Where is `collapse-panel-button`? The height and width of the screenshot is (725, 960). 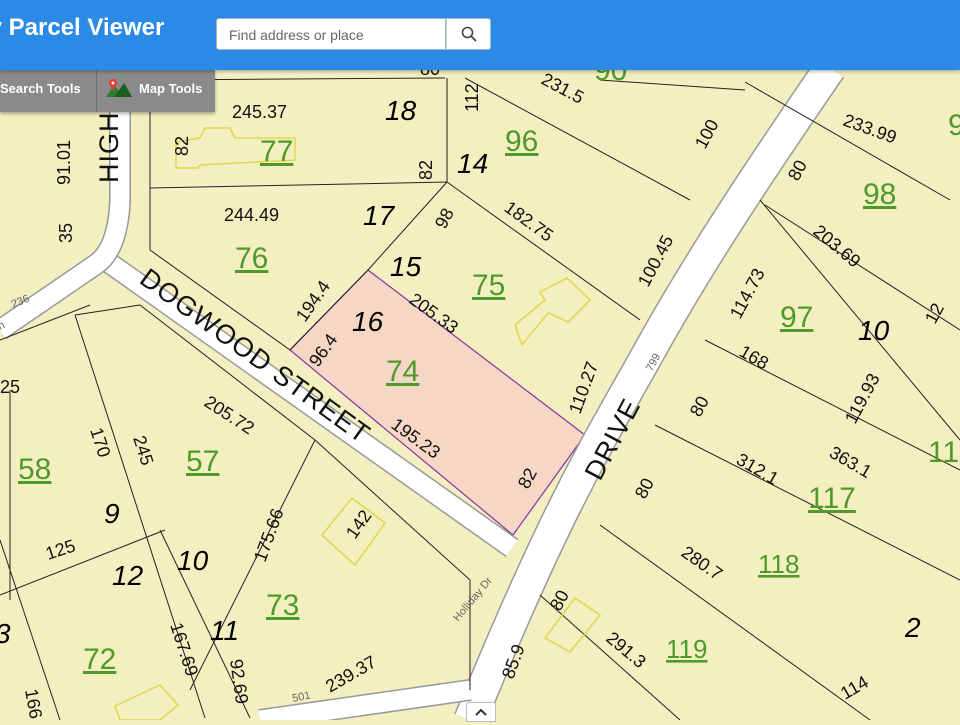 collapse-panel-button is located at coordinates (481, 712).